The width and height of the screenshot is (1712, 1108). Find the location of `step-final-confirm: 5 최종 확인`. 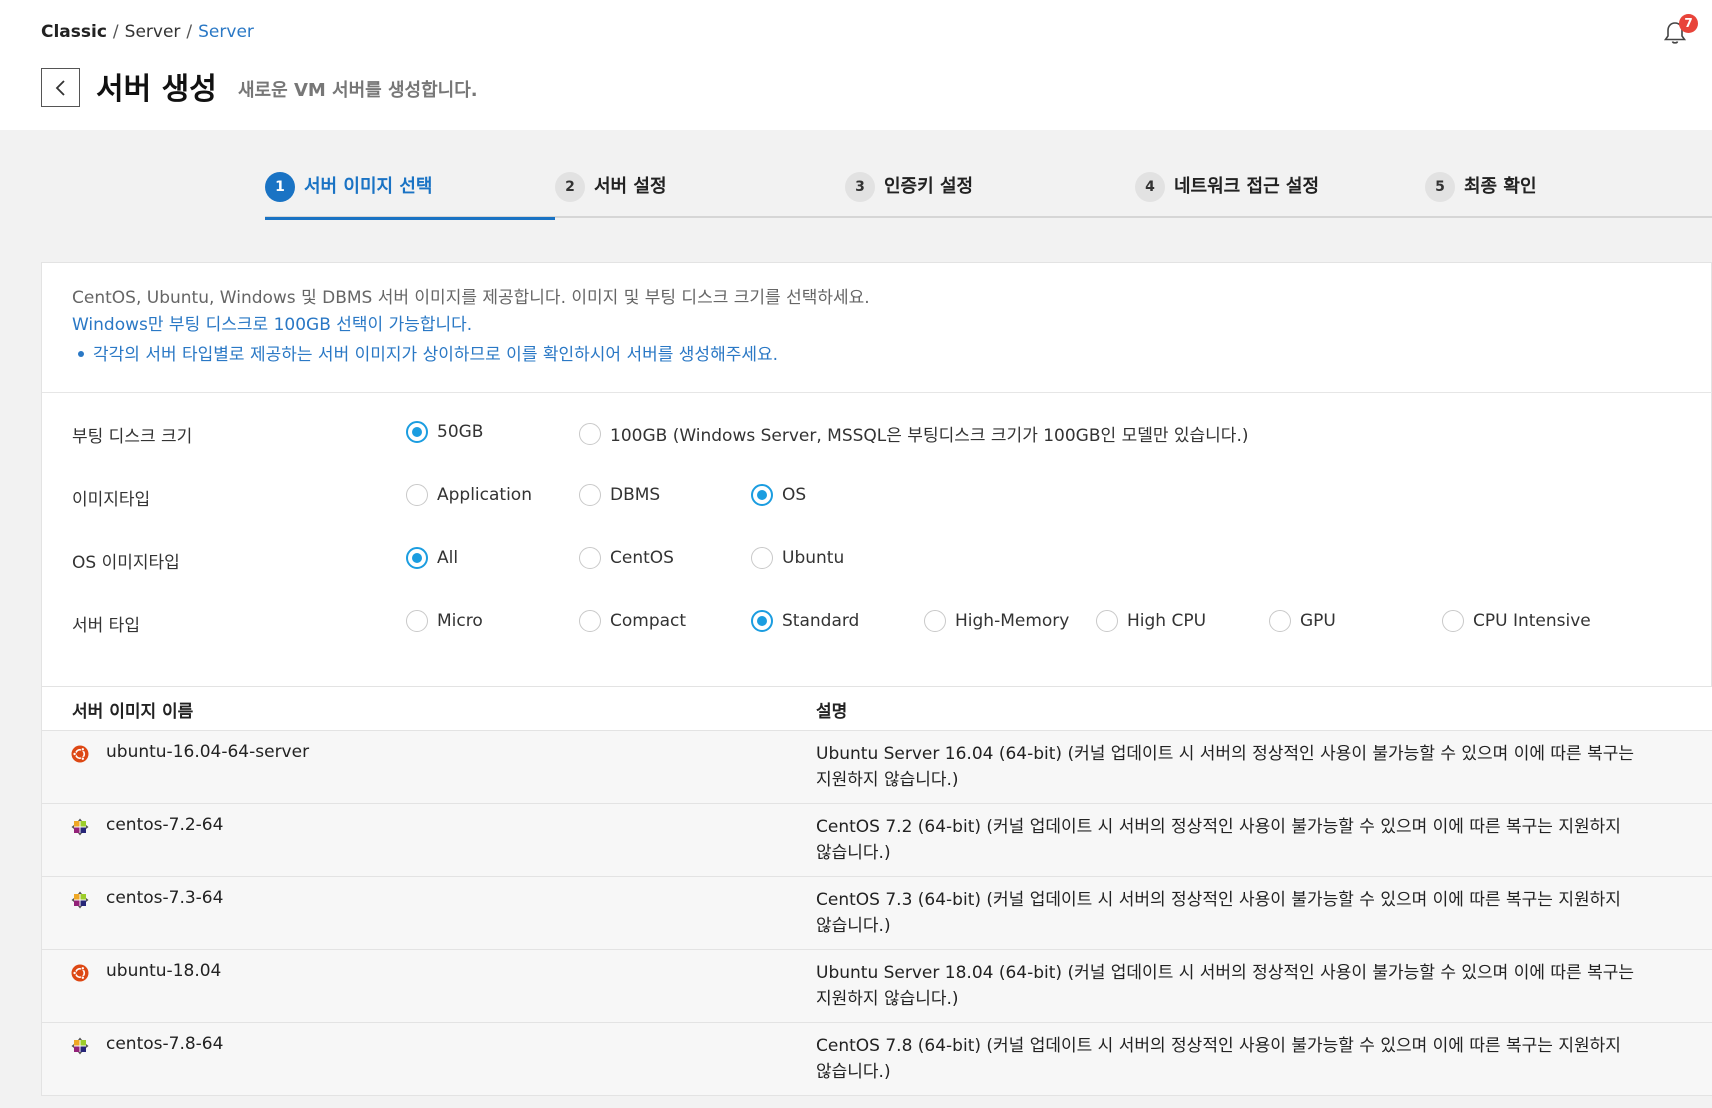

step-final-confirm: 5 최종 확인 is located at coordinates (1481, 195).